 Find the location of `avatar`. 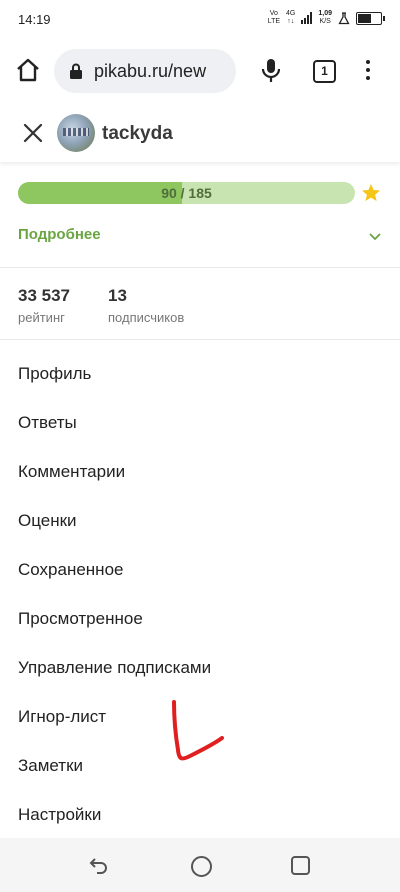

avatar is located at coordinates (76, 133).